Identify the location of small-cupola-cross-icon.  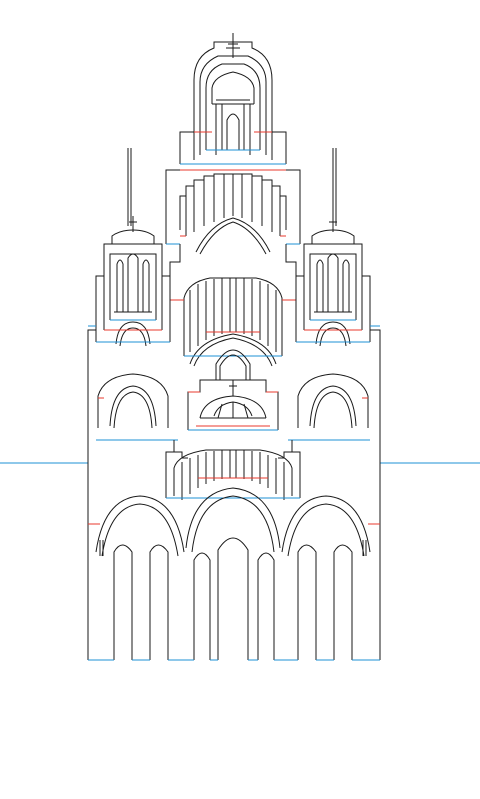
(233, 388).